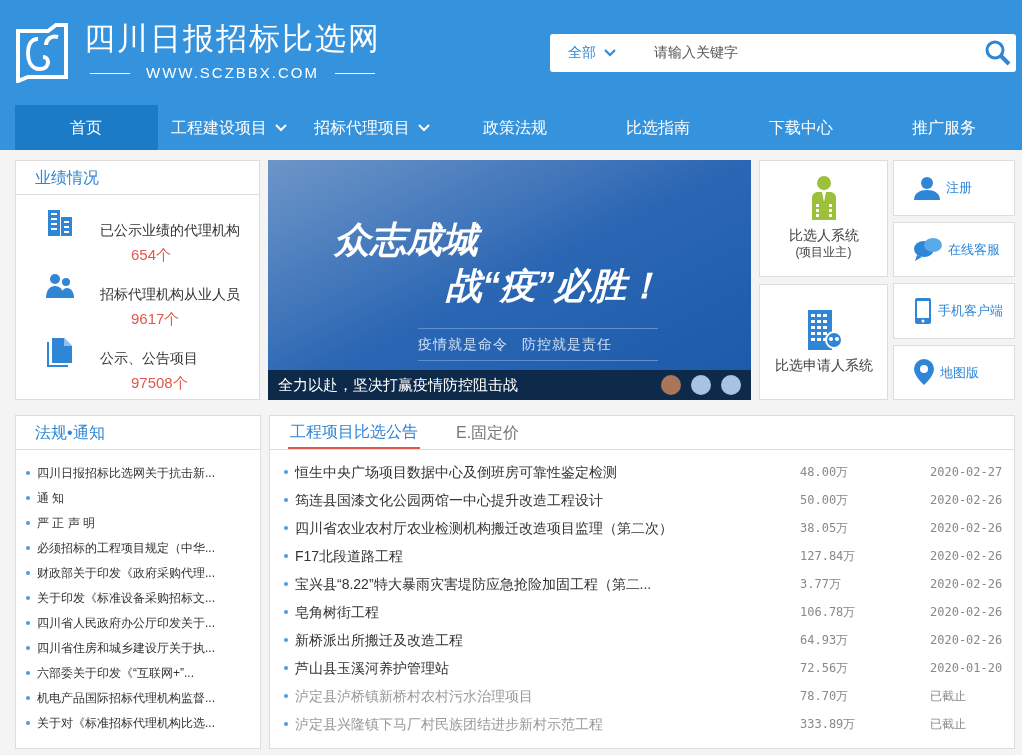 The height and width of the screenshot is (755, 1022). What do you see at coordinates (642, 584) in the screenshot?
I see `announcement-row: 宝兴县“8.22”特大暴雨灾害堤防应急抢险加固工程（第二... 3.77万 2020-02-26` at bounding box center [642, 584].